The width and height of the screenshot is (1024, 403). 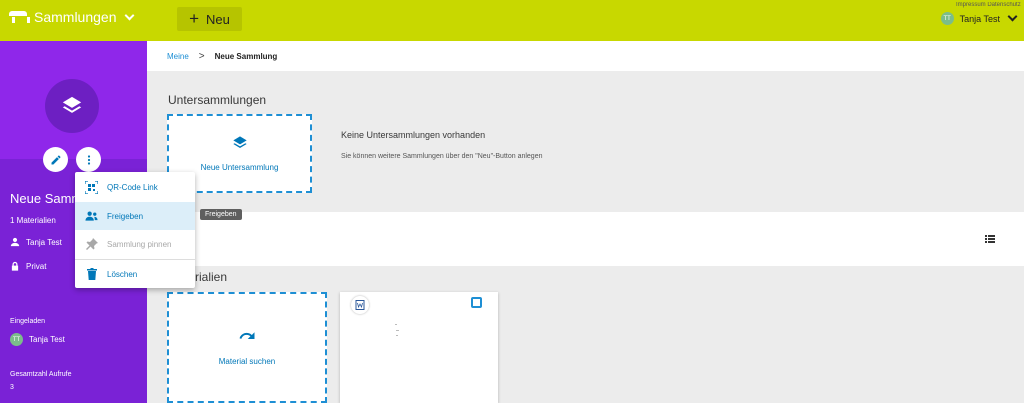 I want to click on pin-icon, so click(x=91, y=244).